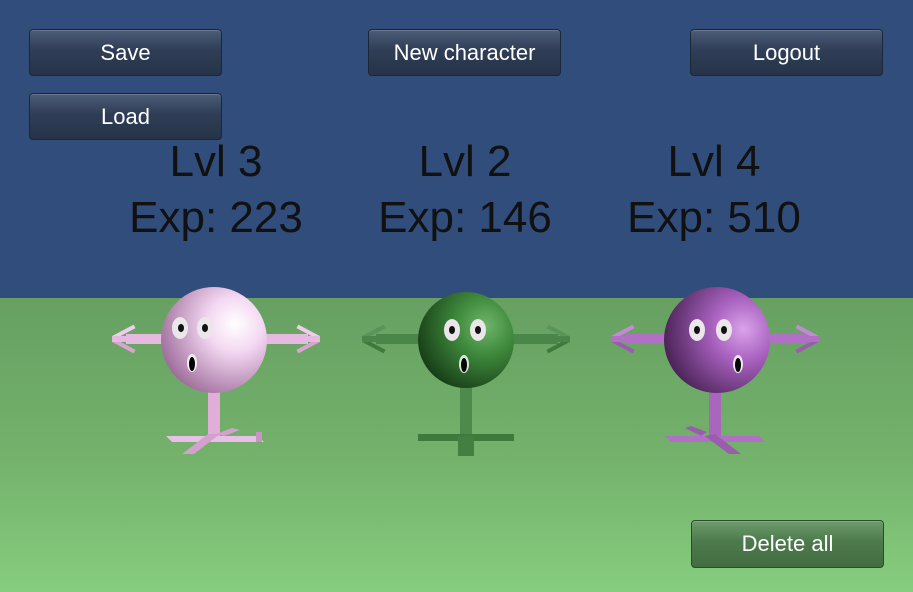  I want to click on character-1-model, so click(216, 374).